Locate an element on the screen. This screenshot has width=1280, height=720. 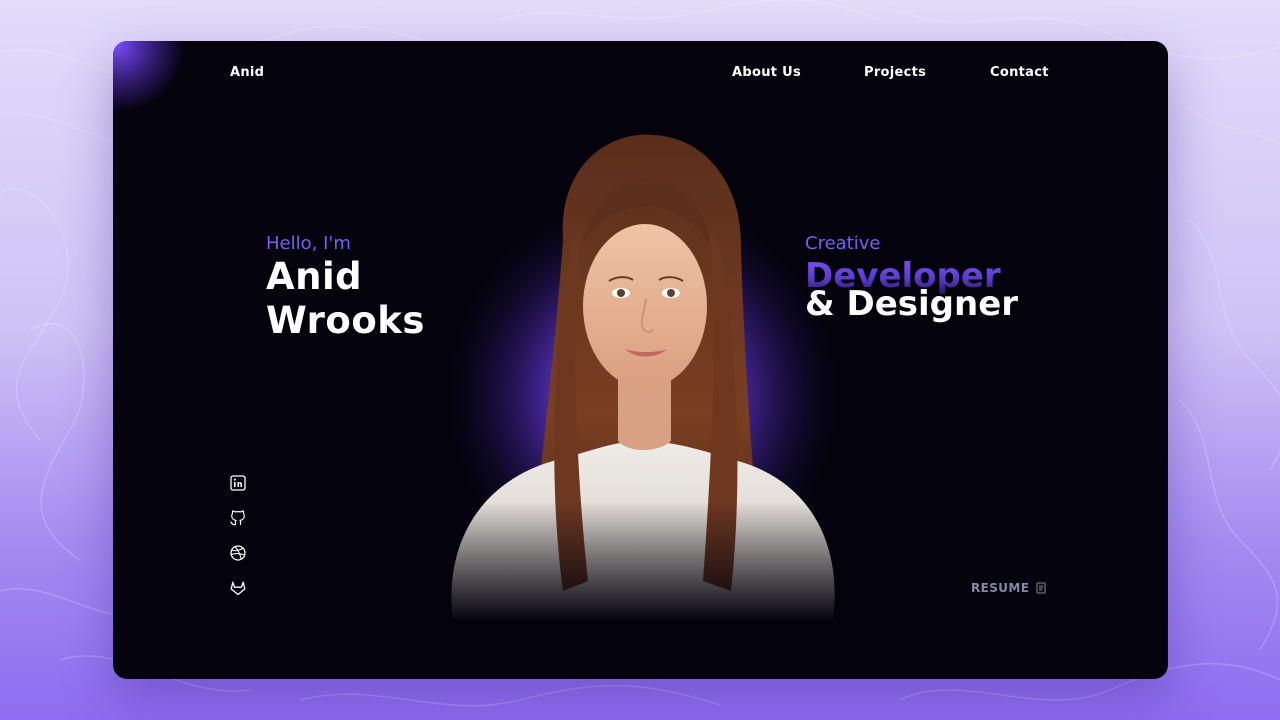
corner-glow is located at coordinates (148, 76).